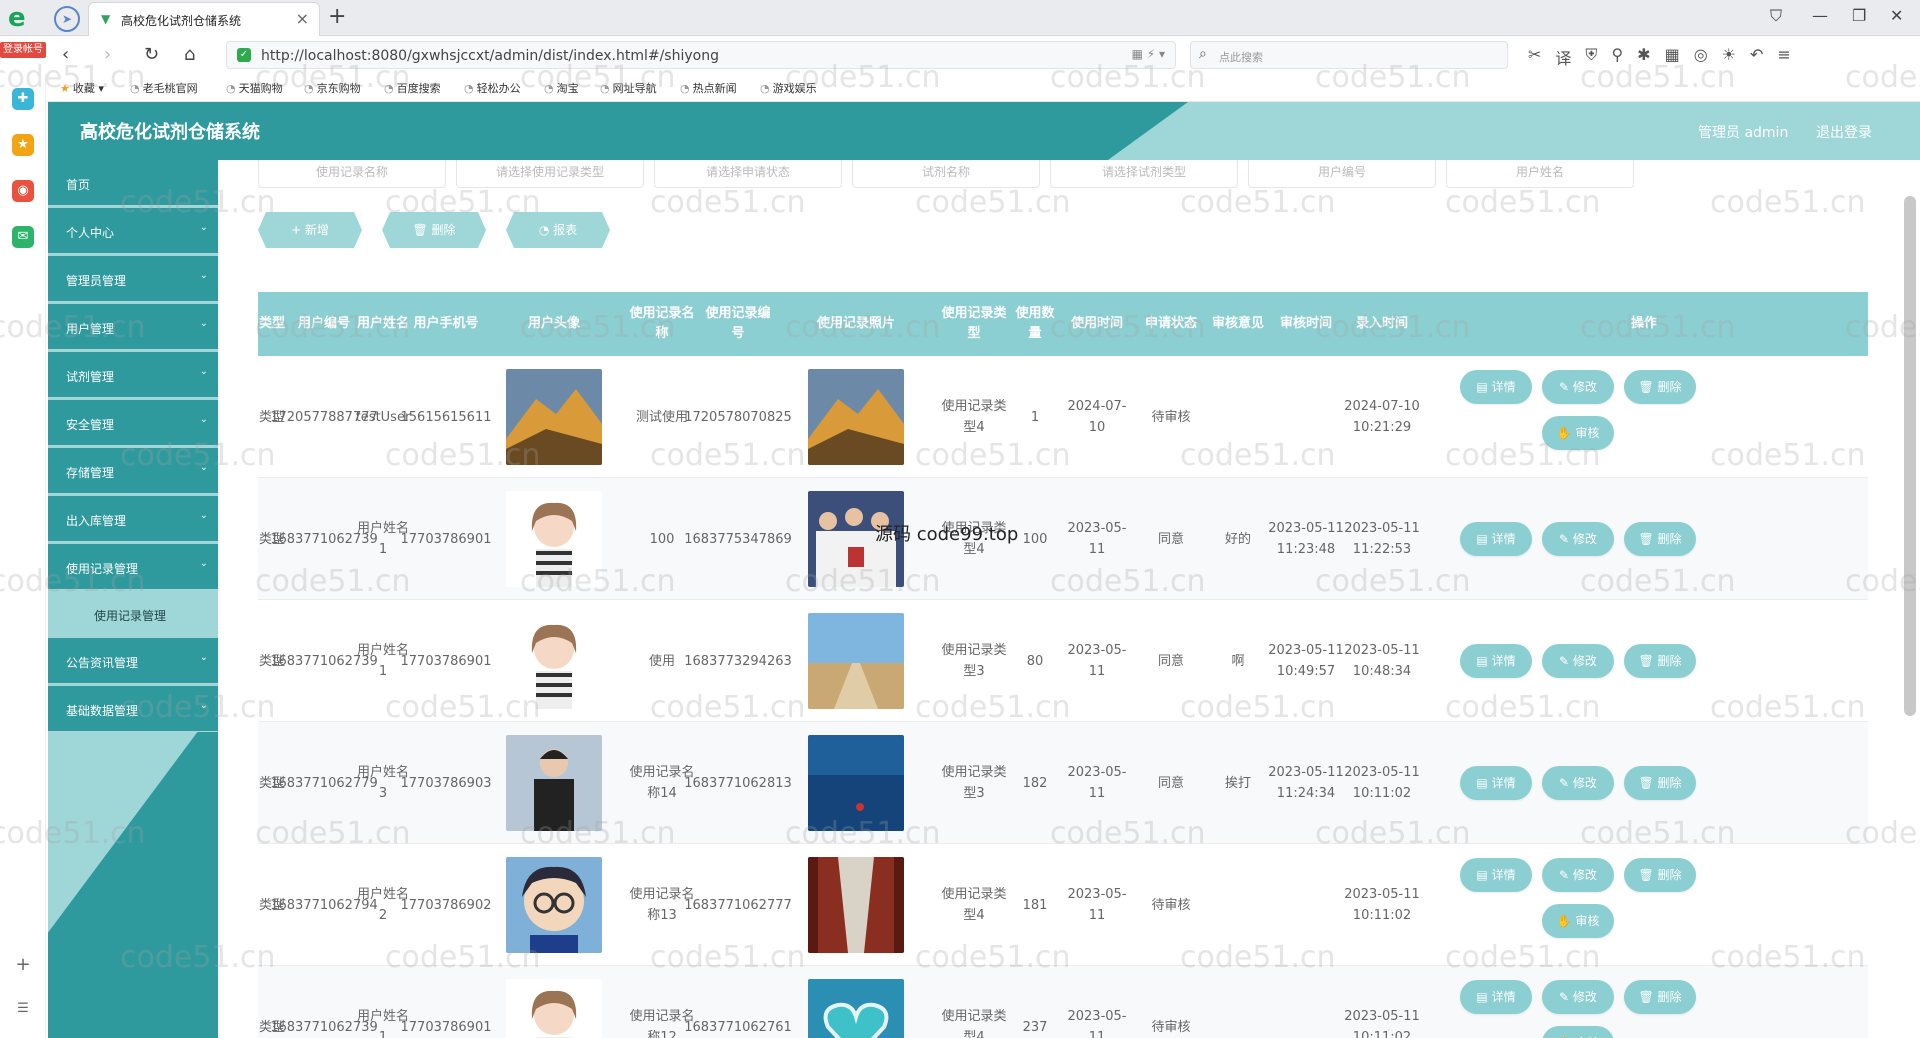 The height and width of the screenshot is (1038, 1920). Describe the element at coordinates (1591, 57) in the screenshot. I see `shield-icon: ⛨` at that location.